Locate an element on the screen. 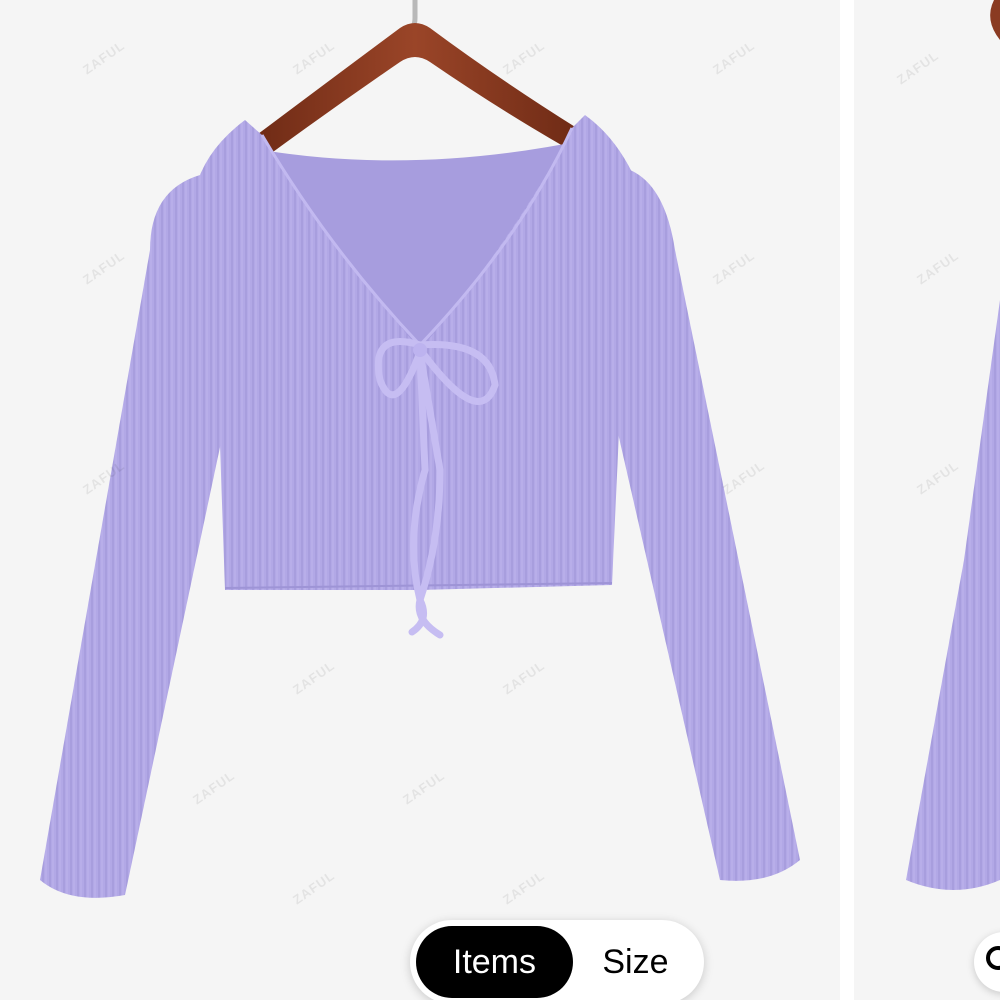  right-sleeve is located at coordinates (707, 525).